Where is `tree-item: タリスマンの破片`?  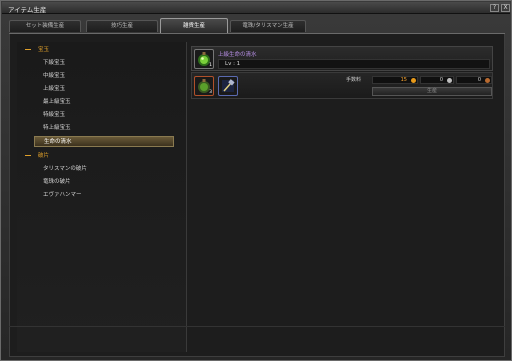 tree-item: タリスマンの破片 is located at coordinates (104, 169).